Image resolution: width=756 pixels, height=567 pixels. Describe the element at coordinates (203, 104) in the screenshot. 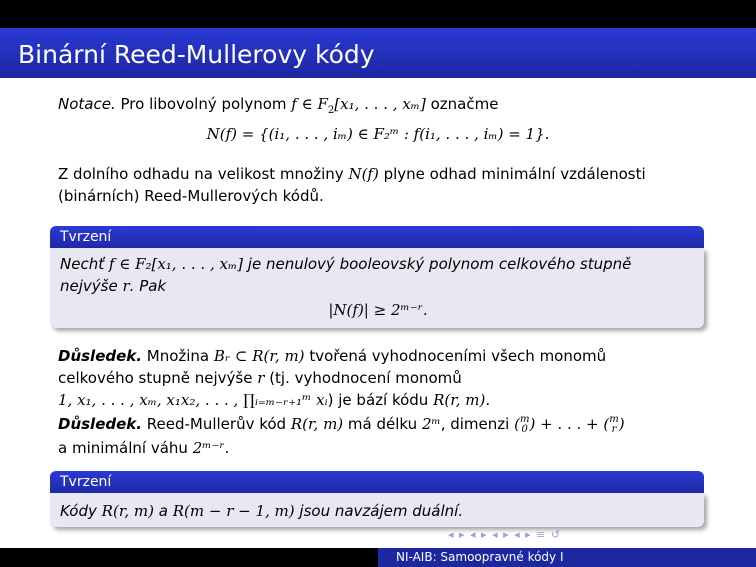

I see `notace-text: Pro libovolný polynom` at that location.